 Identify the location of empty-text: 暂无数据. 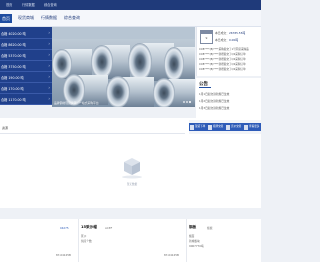
(132, 184).